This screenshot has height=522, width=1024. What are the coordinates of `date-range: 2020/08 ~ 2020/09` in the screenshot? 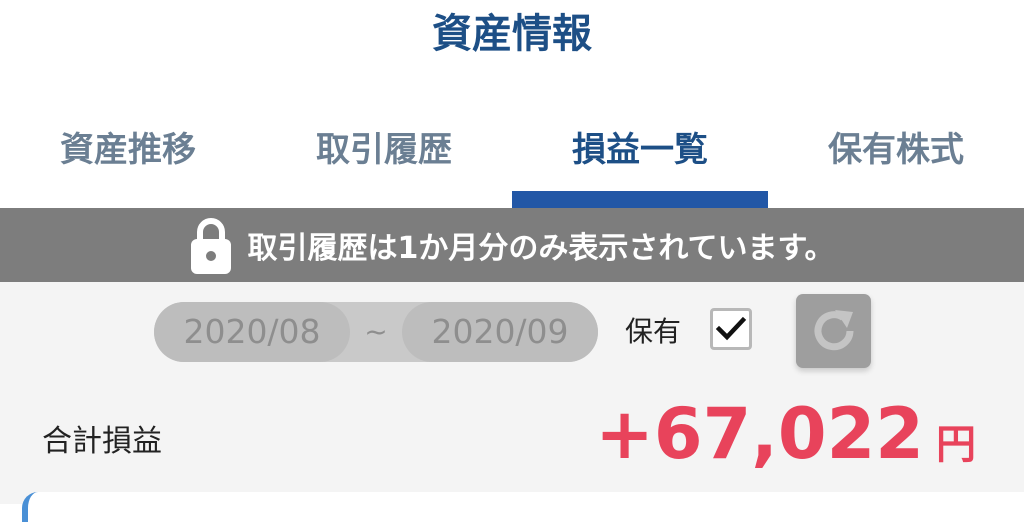 It's located at (376, 332).